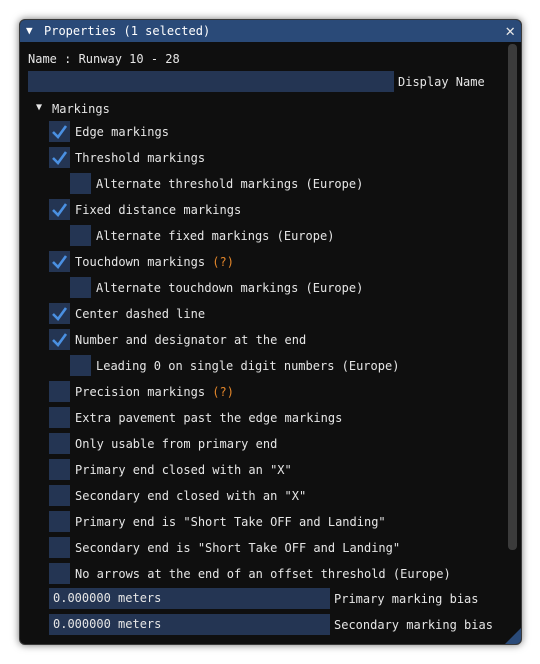 The width and height of the screenshot is (540, 664). I want to click on checkbox-label: Primary end closed with an "X", so click(183, 470).